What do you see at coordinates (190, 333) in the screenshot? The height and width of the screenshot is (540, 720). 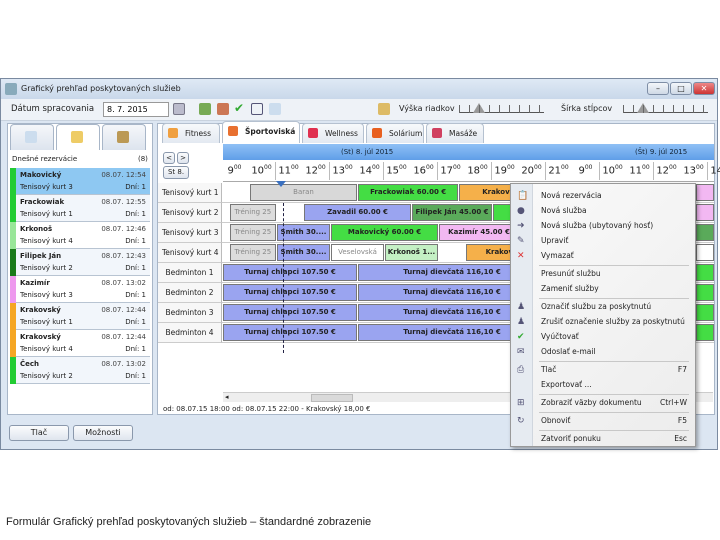 I see `resource-row-label: Bedminton 4` at bounding box center [190, 333].